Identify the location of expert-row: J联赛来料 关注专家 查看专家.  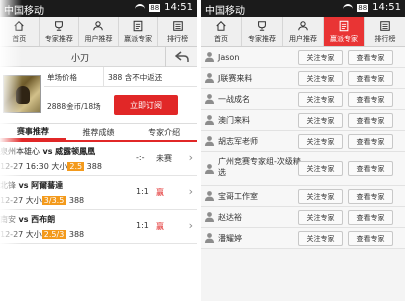
(303, 78).